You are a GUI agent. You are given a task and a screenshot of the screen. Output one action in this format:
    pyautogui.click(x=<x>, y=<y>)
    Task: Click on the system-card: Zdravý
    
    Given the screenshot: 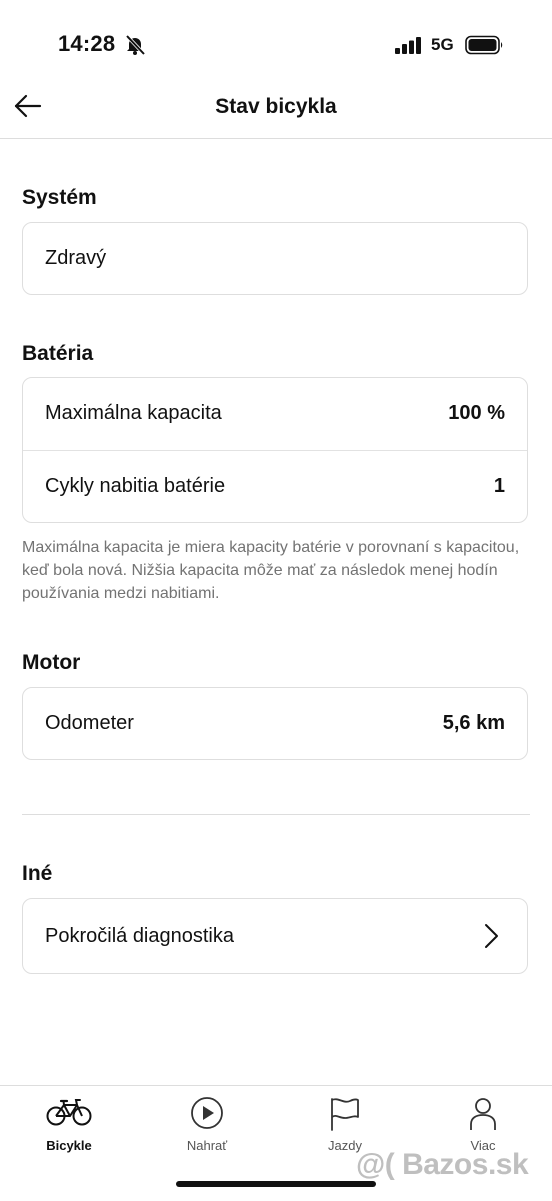 What is the action you would take?
    pyautogui.click(x=275, y=258)
    